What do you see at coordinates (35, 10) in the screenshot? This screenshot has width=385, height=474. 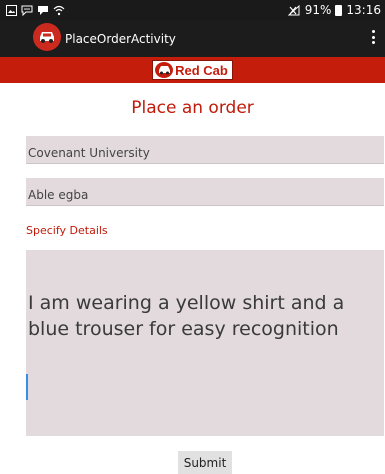 I see `notification-icons` at bounding box center [35, 10].